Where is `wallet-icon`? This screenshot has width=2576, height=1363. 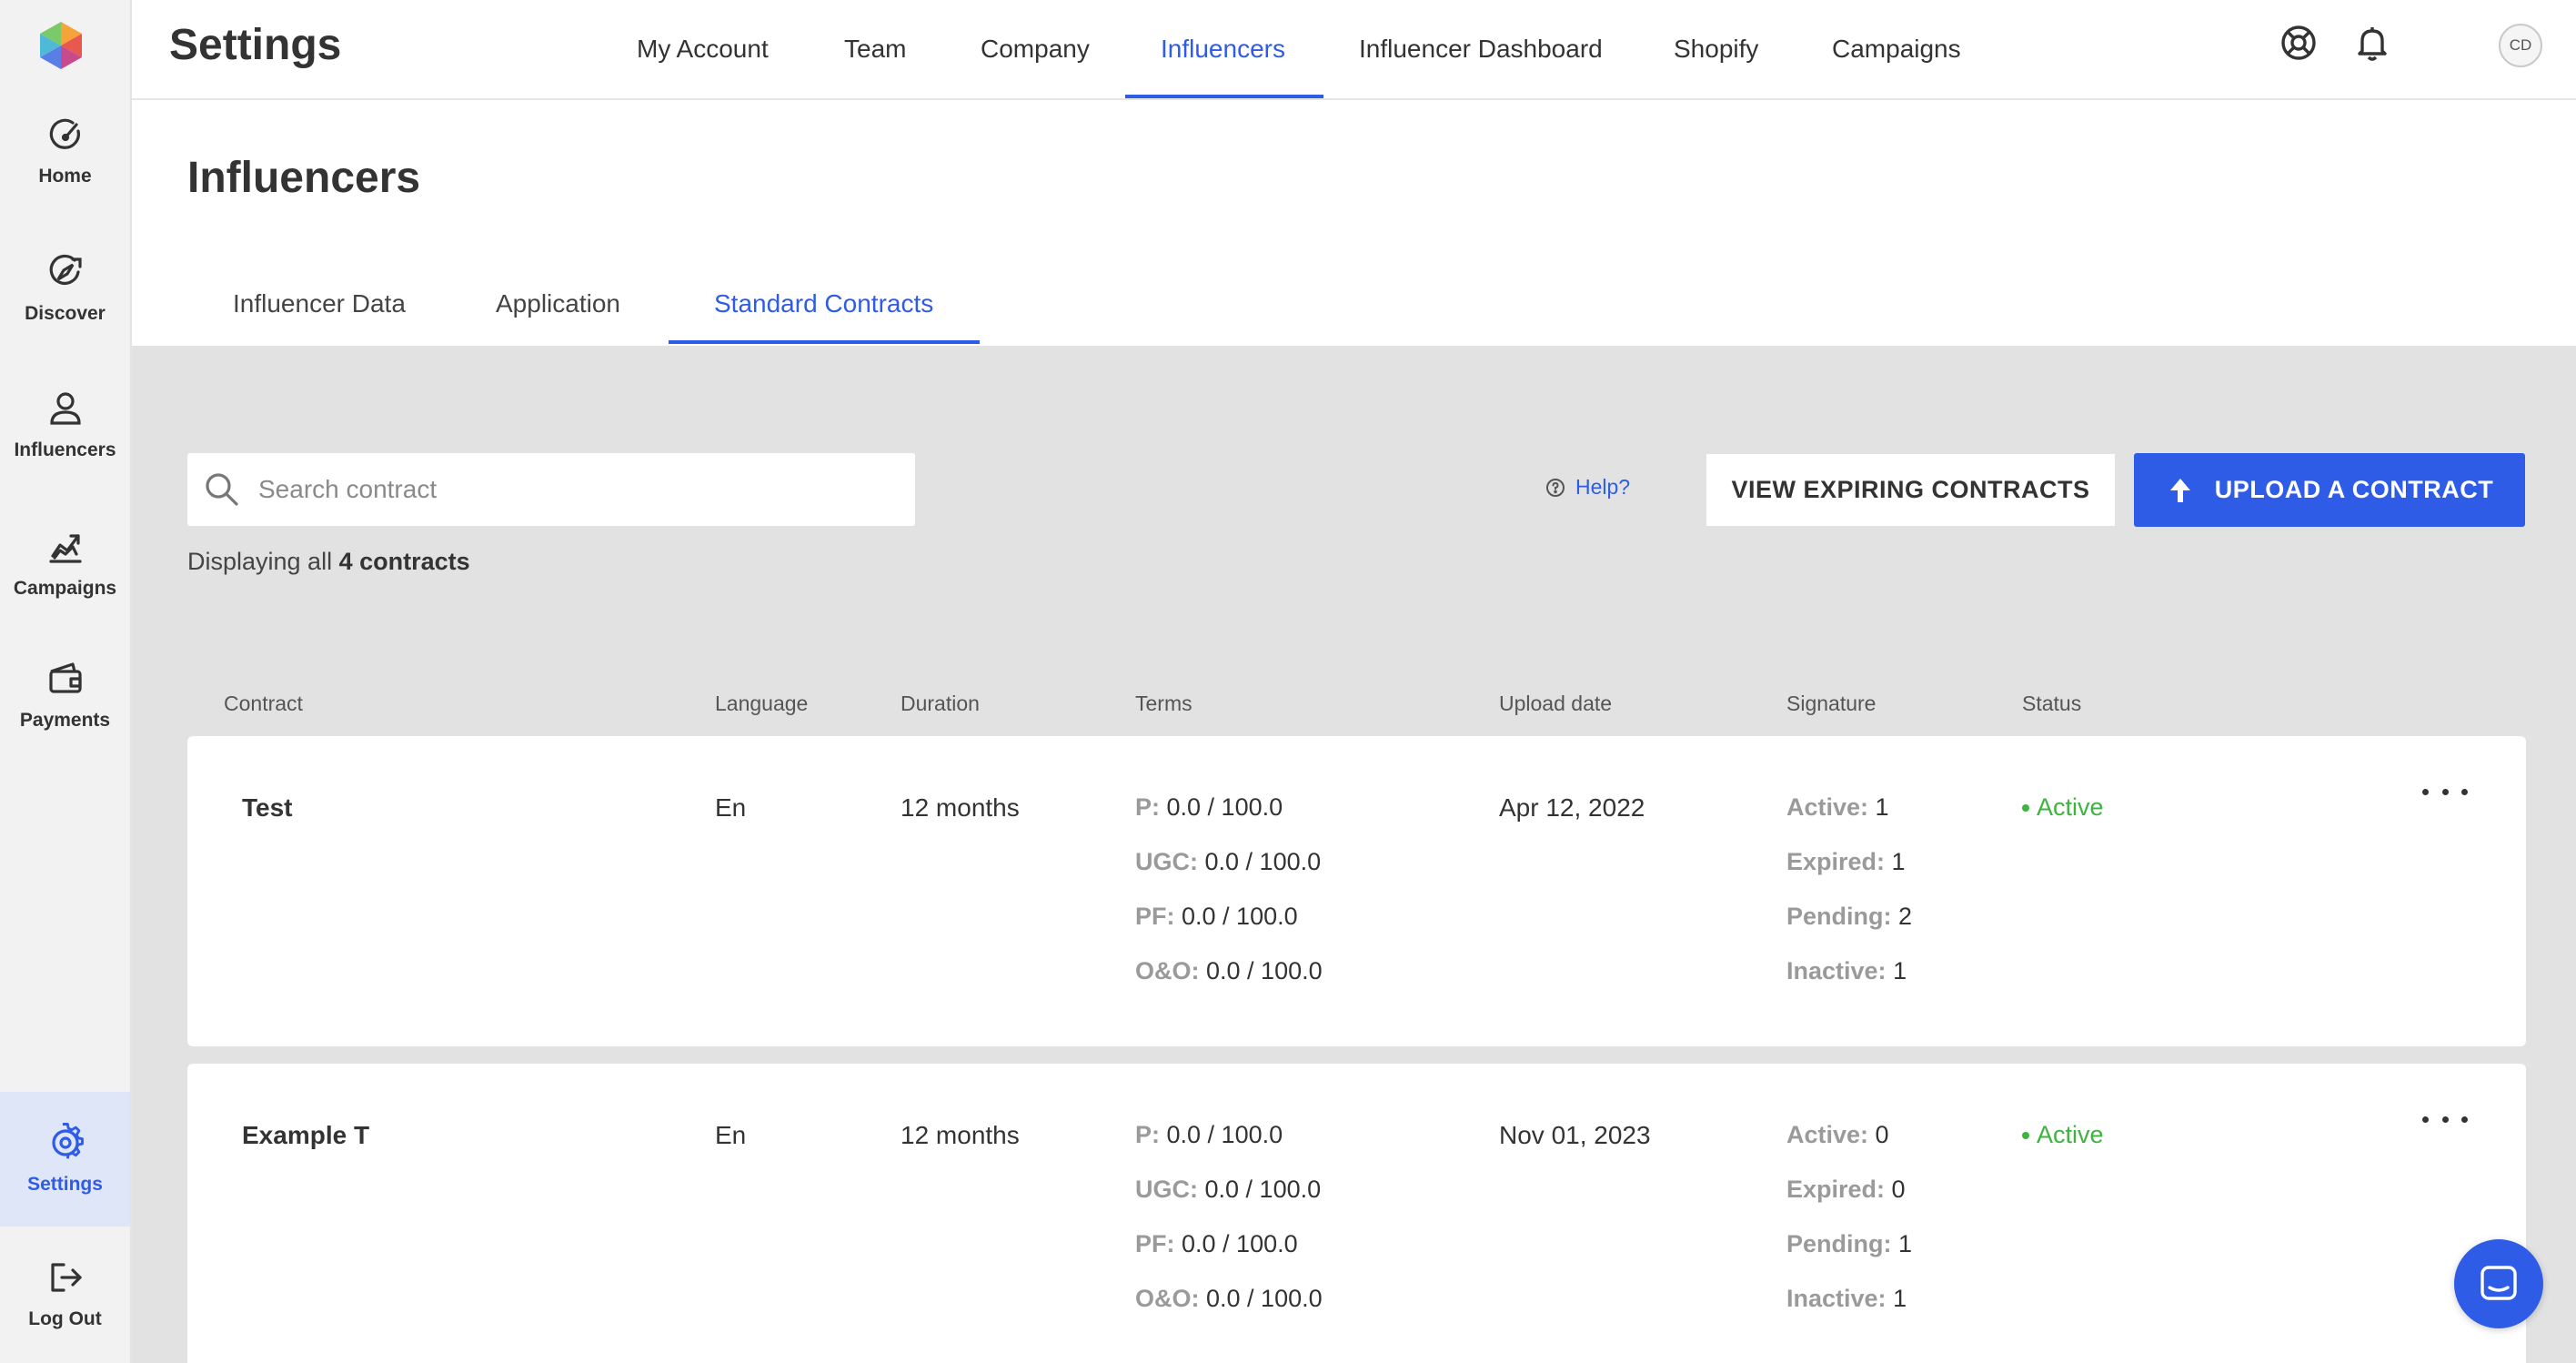
wallet-icon is located at coordinates (65, 677).